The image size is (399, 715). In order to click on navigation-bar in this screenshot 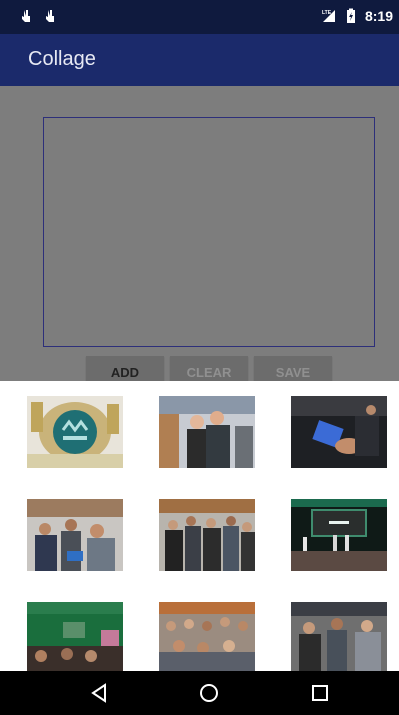, I will do `click(199, 693)`.